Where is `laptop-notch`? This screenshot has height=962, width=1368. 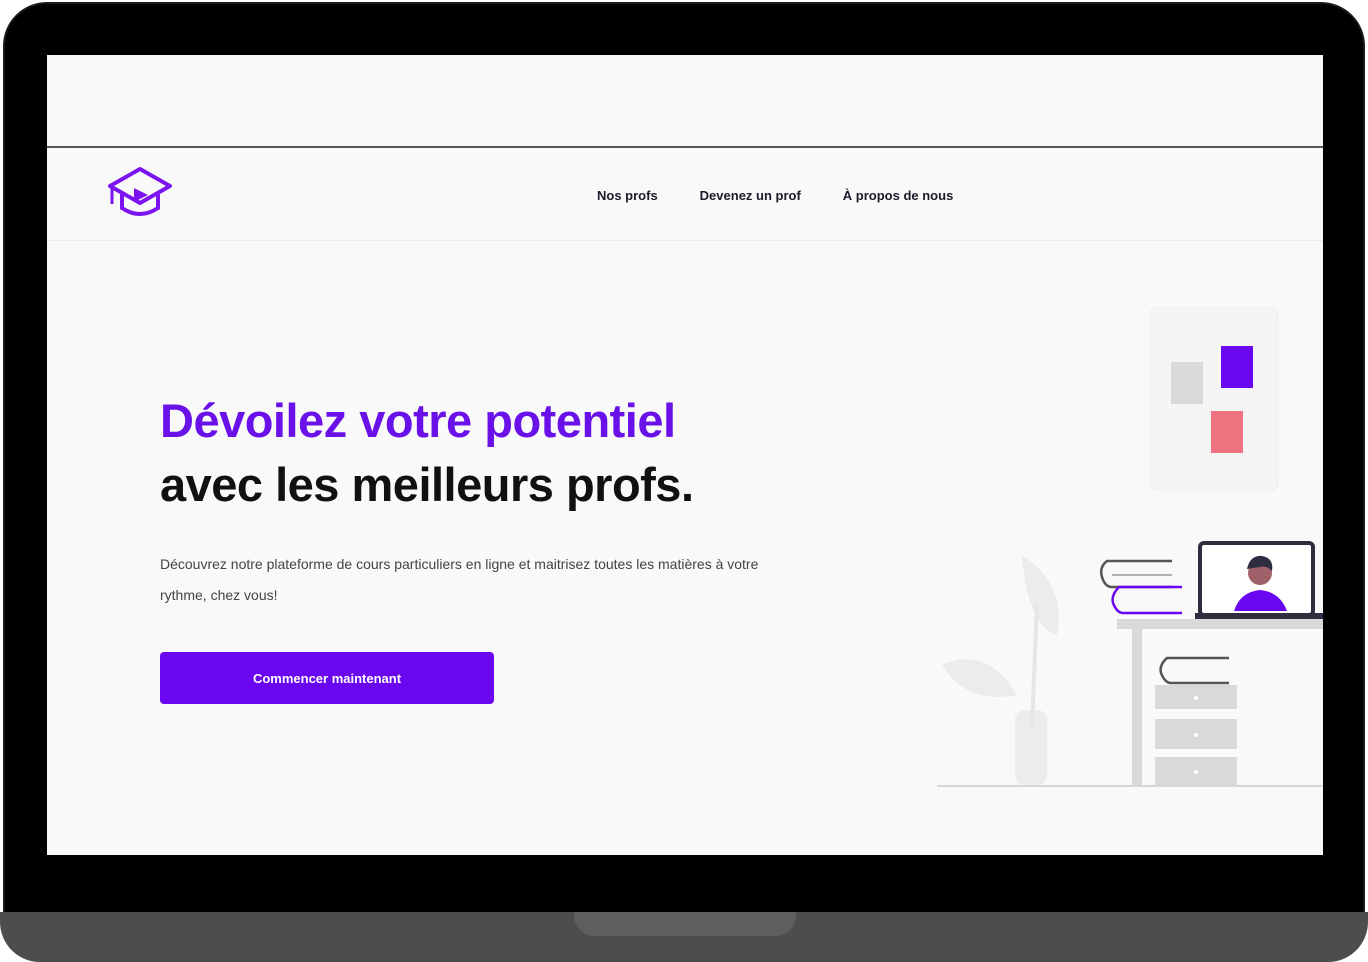 laptop-notch is located at coordinates (685, 924).